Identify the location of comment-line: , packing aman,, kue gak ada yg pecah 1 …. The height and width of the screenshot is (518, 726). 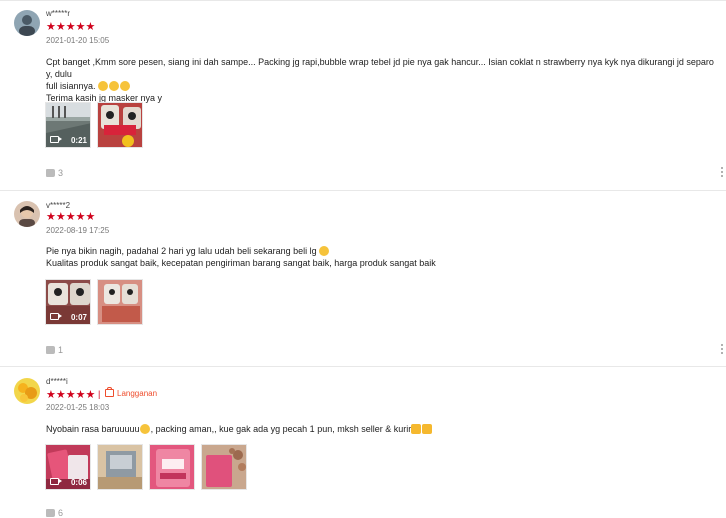
(281, 429).